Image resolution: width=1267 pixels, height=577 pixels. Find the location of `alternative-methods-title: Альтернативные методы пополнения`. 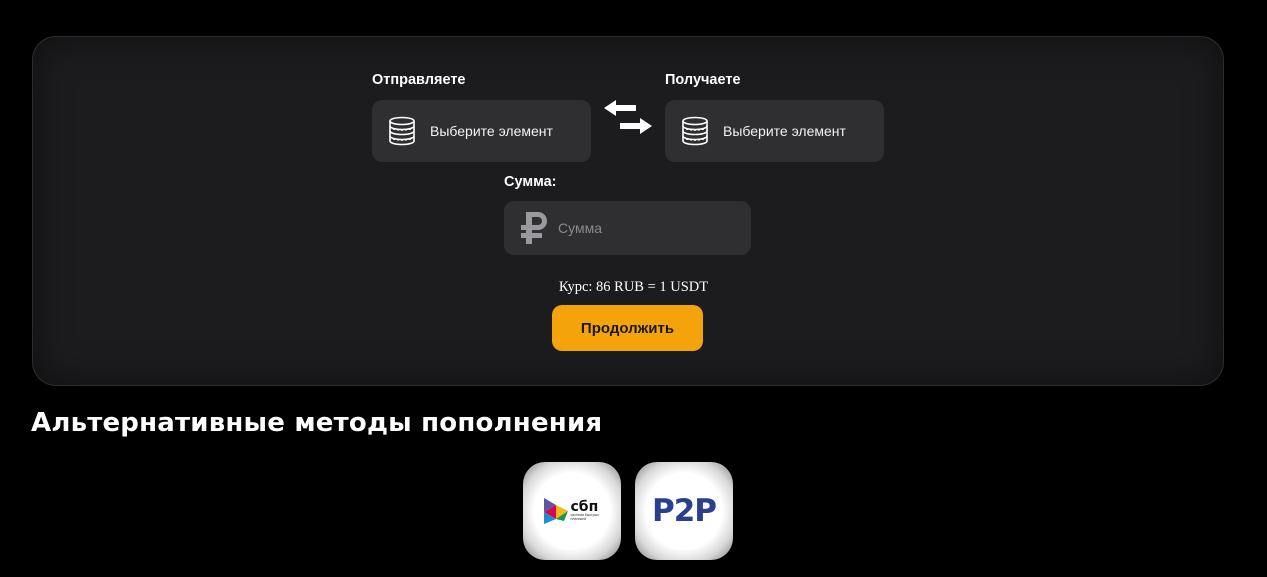

alternative-methods-title: Альтернативные методы пополнения is located at coordinates (317, 423).